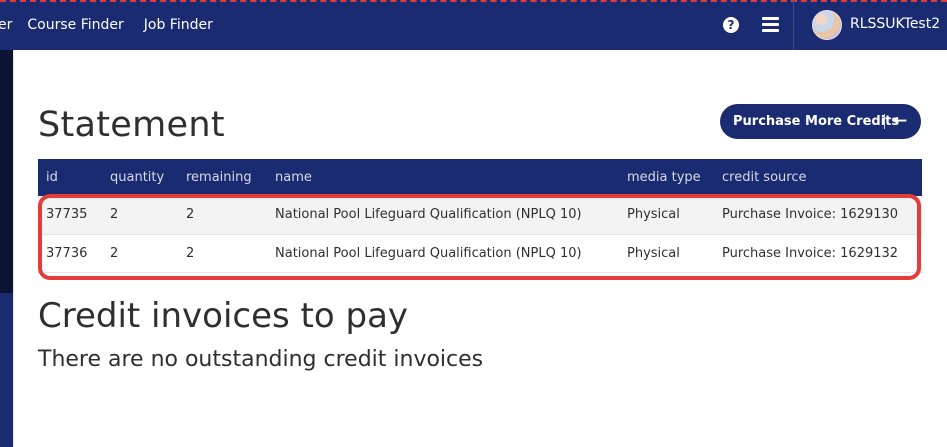 Image resolution: width=947 pixels, height=447 pixels. Describe the element at coordinates (884, 121) in the screenshot. I see `button-separator` at that location.